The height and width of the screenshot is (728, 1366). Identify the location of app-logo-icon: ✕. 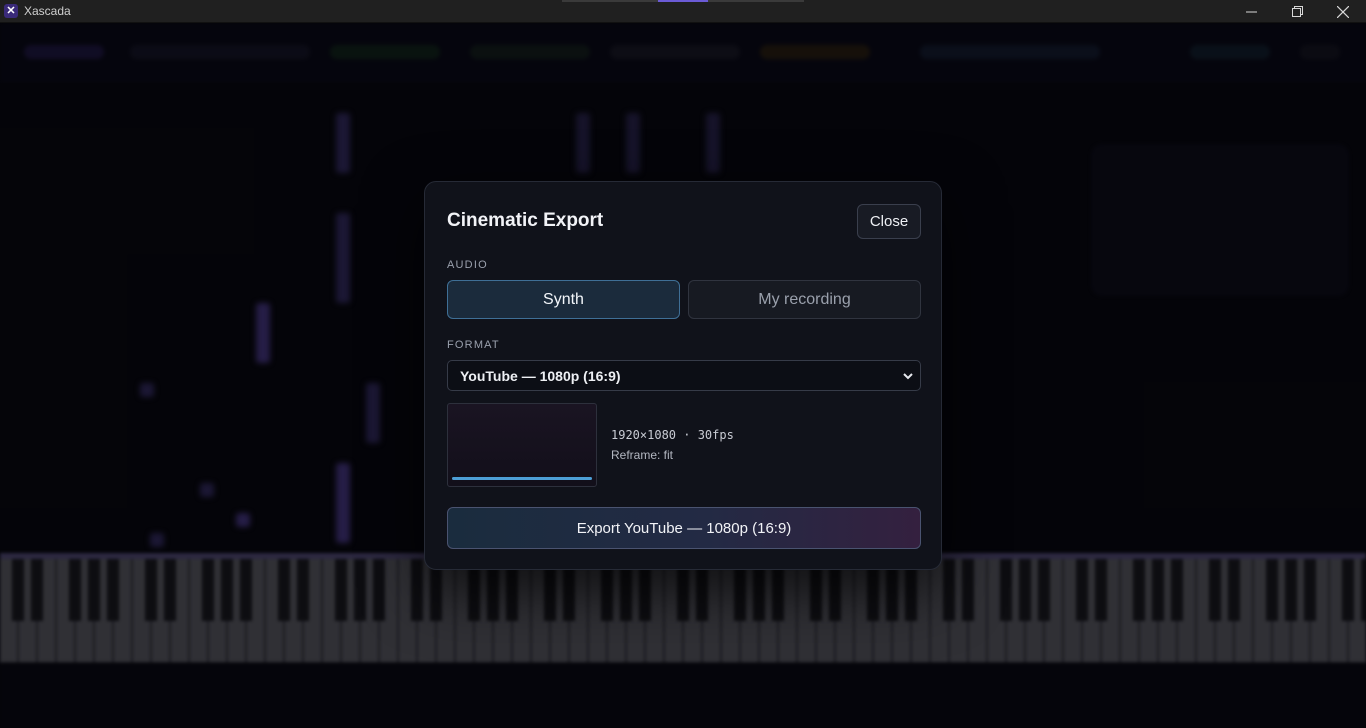
(11, 11).